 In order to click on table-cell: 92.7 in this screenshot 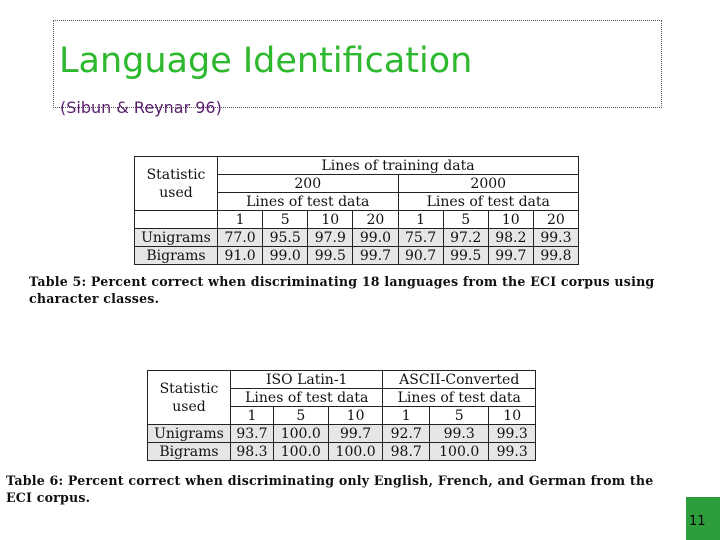, I will do `click(406, 433)`.